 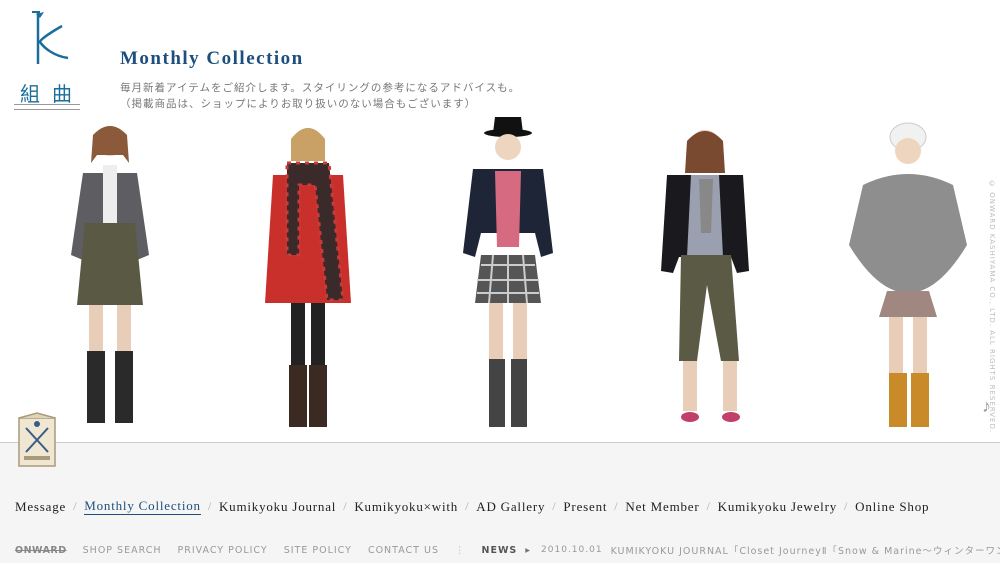 What do you see at coordinates (47, 95) in the screenshot?
I see `kumikyoku-kanji-logo: 組 曲` at bounding box center [47, 95].